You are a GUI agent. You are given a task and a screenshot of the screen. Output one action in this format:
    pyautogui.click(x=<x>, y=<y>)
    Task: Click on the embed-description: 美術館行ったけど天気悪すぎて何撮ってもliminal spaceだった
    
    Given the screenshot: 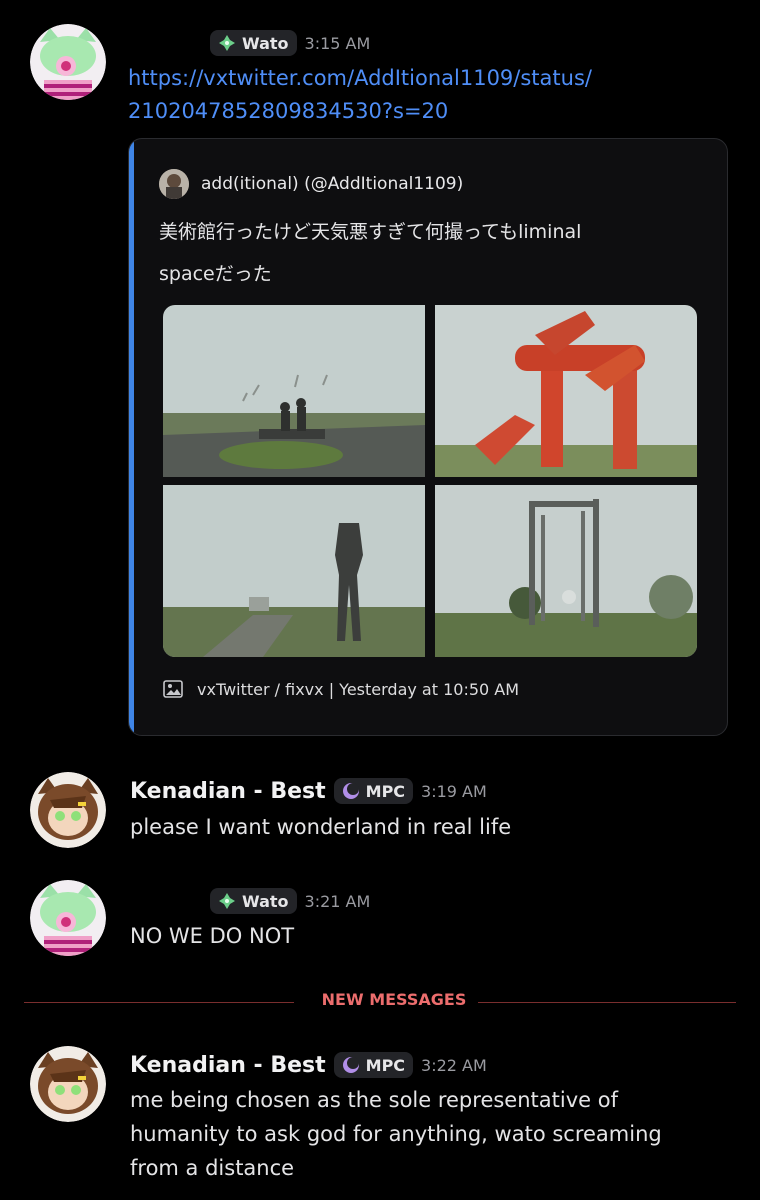 What is the action you would take?
    pyautogui.click(x=429, y=253)
    